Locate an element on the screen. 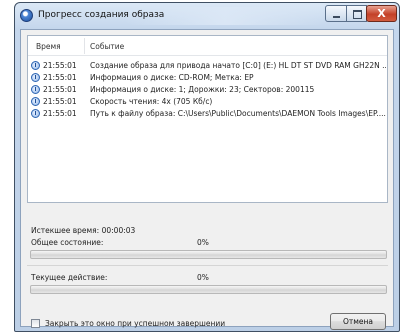 Image resolution: width=415 pixels, height=335 pixels. maximize-button is located at coordinates (356, 13).